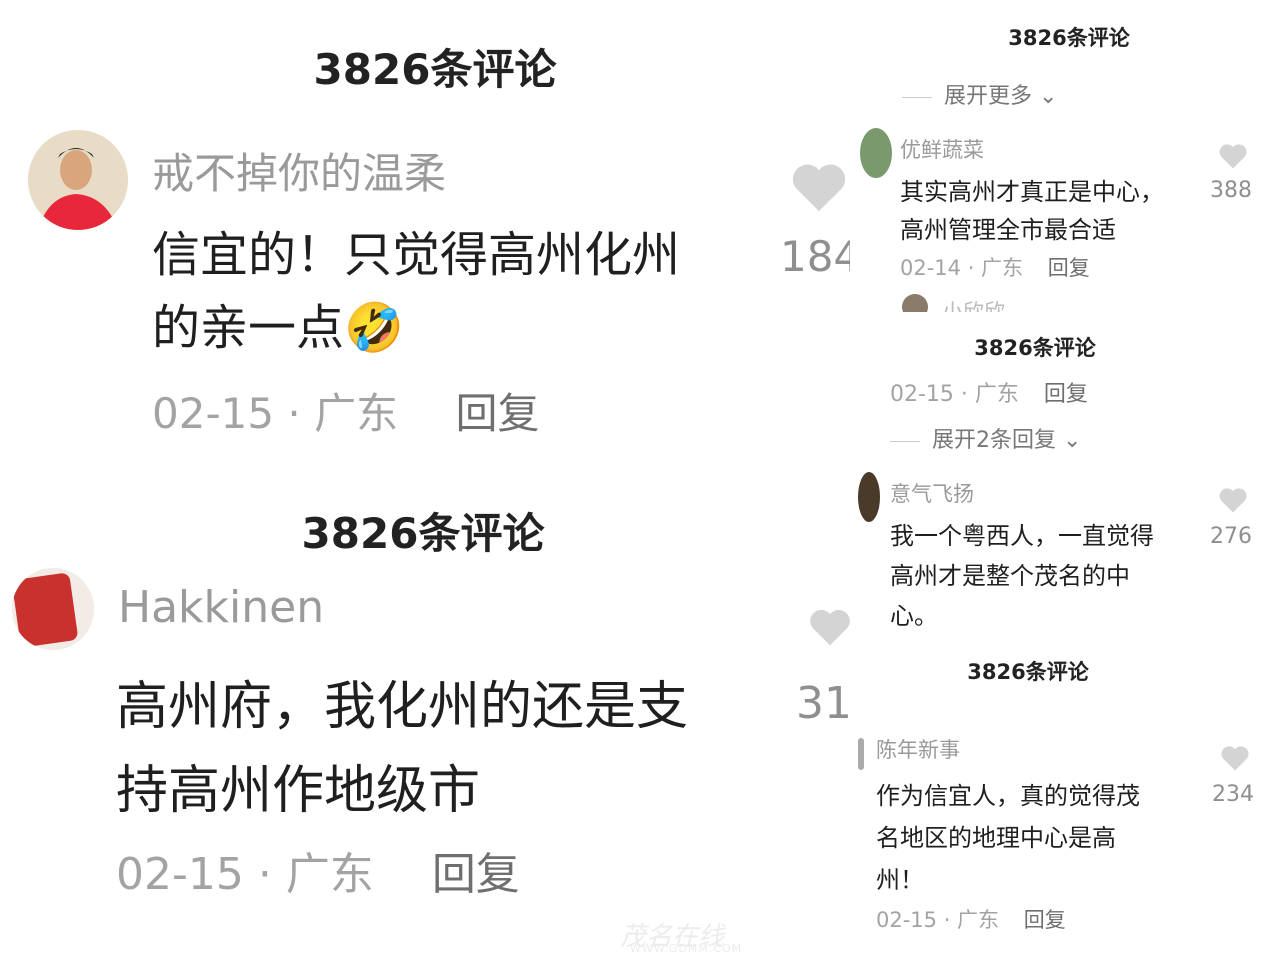  Describe the element at coordinates (823, 703) in the screenshot. I see `like-count: 31` at that location.